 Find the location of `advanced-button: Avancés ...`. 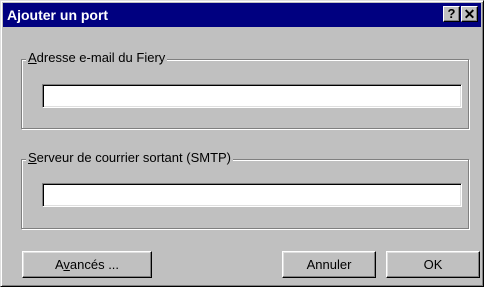

advanced-button: Avancés ... is located at coordinates (87, 264).